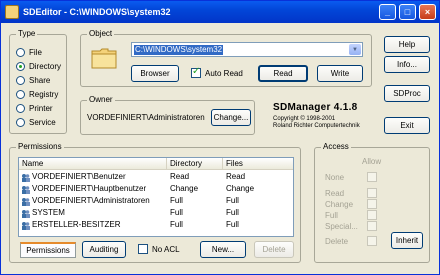 This screenshot has width=440, height=275. Describe the element at coordinates (184, 188) in the screenshot. I see `row-directory: Change` at that location.